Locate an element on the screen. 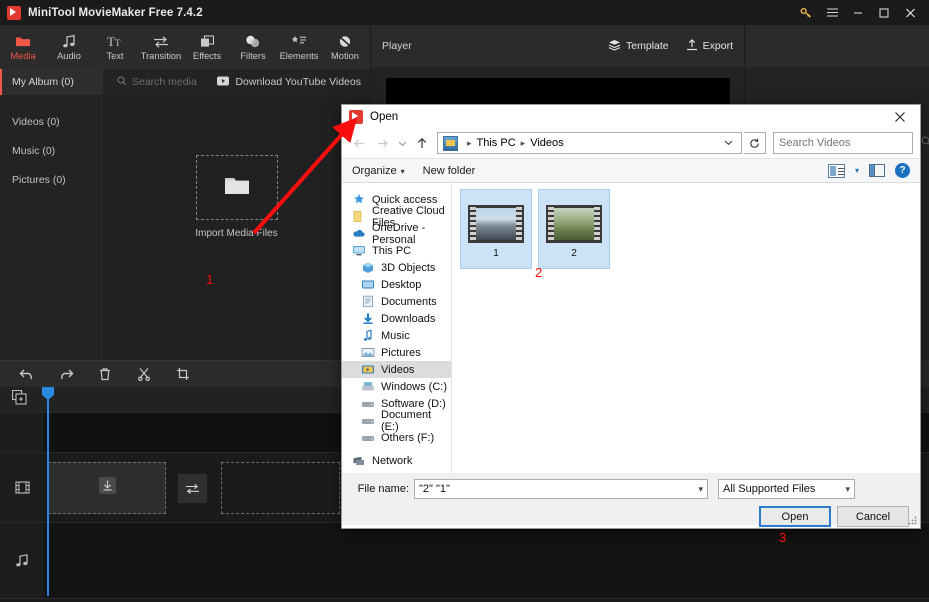  tab-media: Media is located at coordinates (23, 47).